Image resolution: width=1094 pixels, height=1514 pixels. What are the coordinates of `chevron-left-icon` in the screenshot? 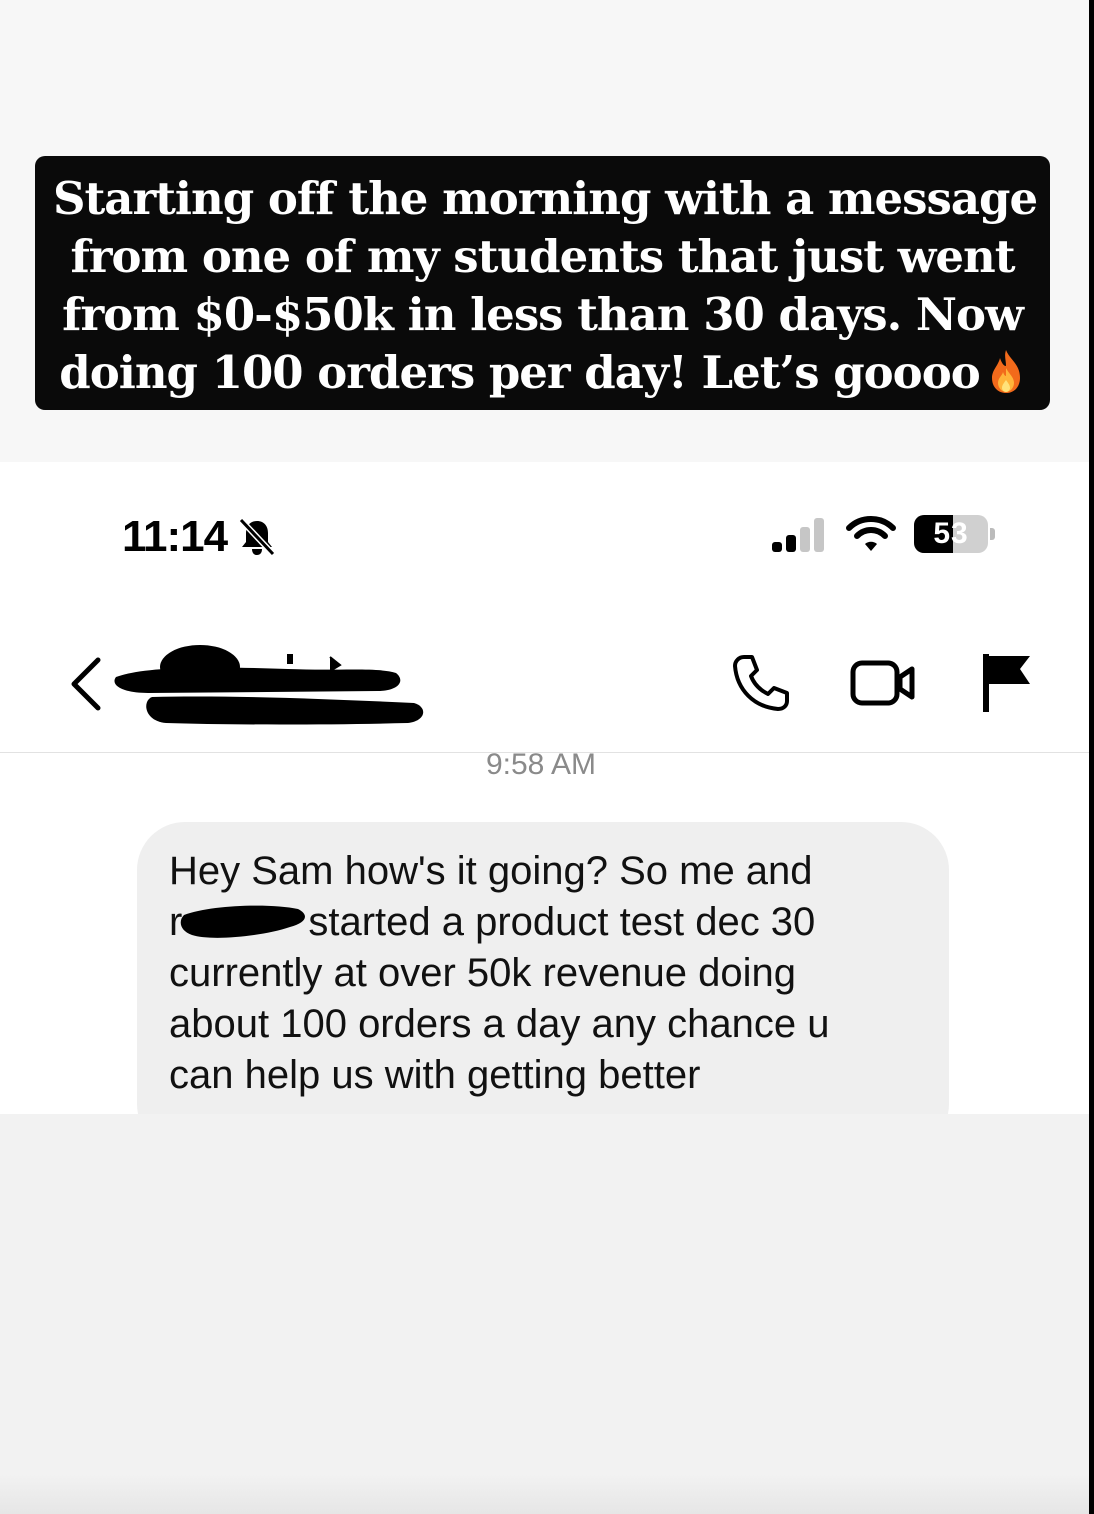 It's located at (86, 684).